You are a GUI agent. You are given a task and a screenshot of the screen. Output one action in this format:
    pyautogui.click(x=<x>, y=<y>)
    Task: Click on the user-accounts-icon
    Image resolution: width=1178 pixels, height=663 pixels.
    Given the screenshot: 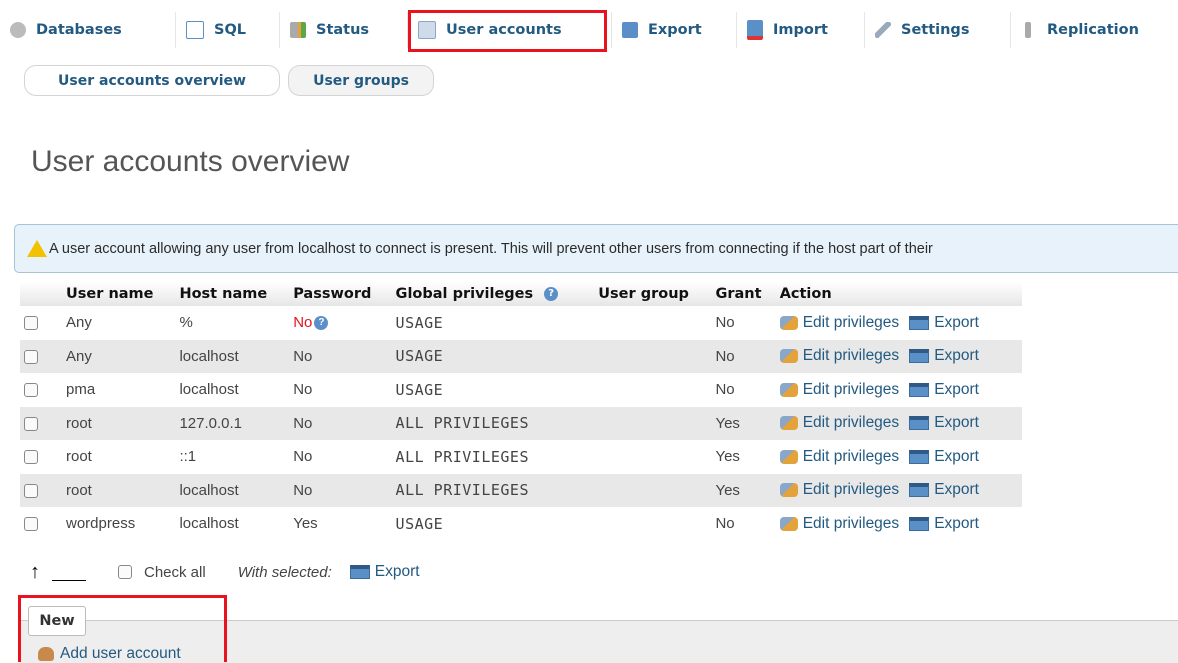 What is the action you would take?
    pyautogui.click(x=427, y=30)
    